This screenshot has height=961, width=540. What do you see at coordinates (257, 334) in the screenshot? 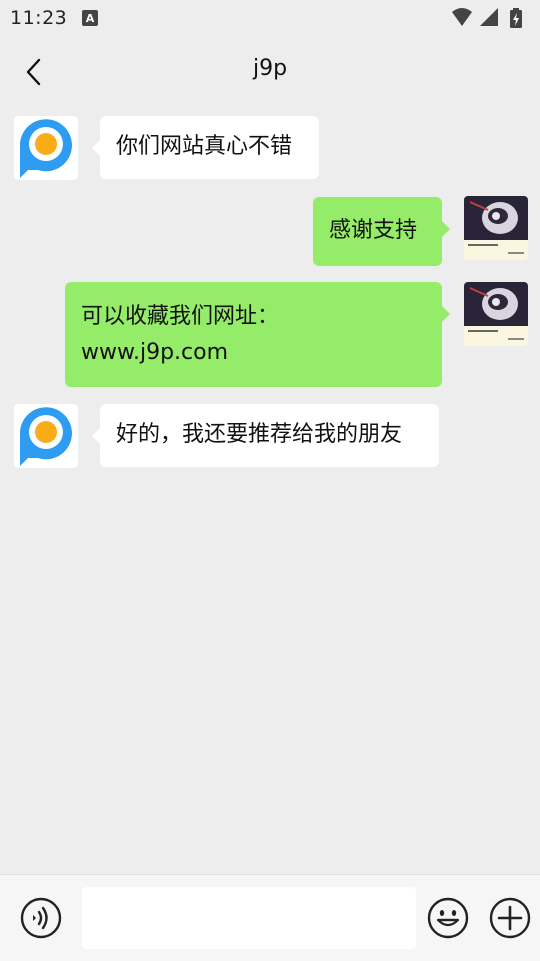
I see `message-bubble-outgoing: 可以收藏我们网址： www.j9p.com` at bounding box center [257, 334].